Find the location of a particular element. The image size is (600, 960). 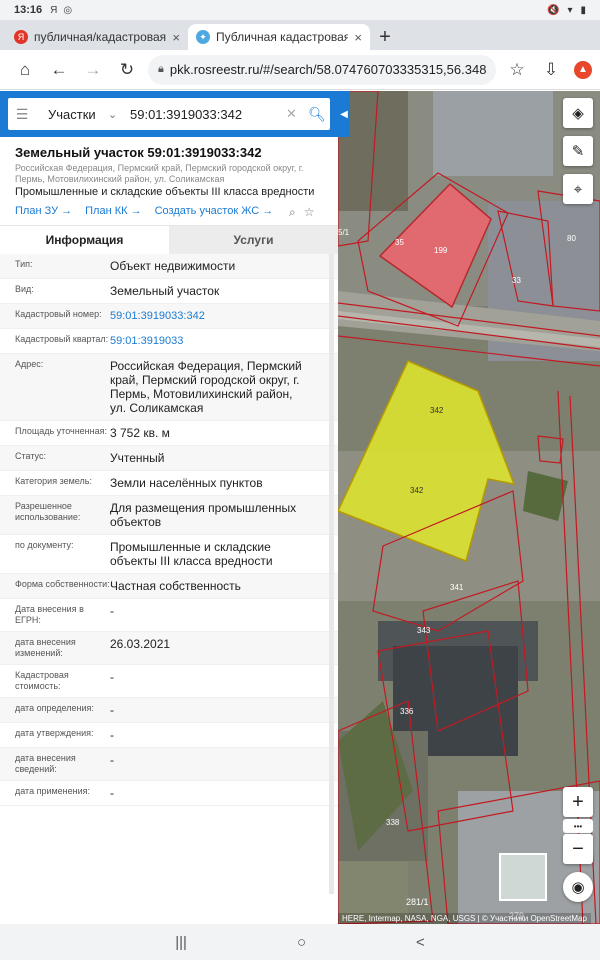

plan-zu-link: План ЗУ → is located at coordinates (43, 211).